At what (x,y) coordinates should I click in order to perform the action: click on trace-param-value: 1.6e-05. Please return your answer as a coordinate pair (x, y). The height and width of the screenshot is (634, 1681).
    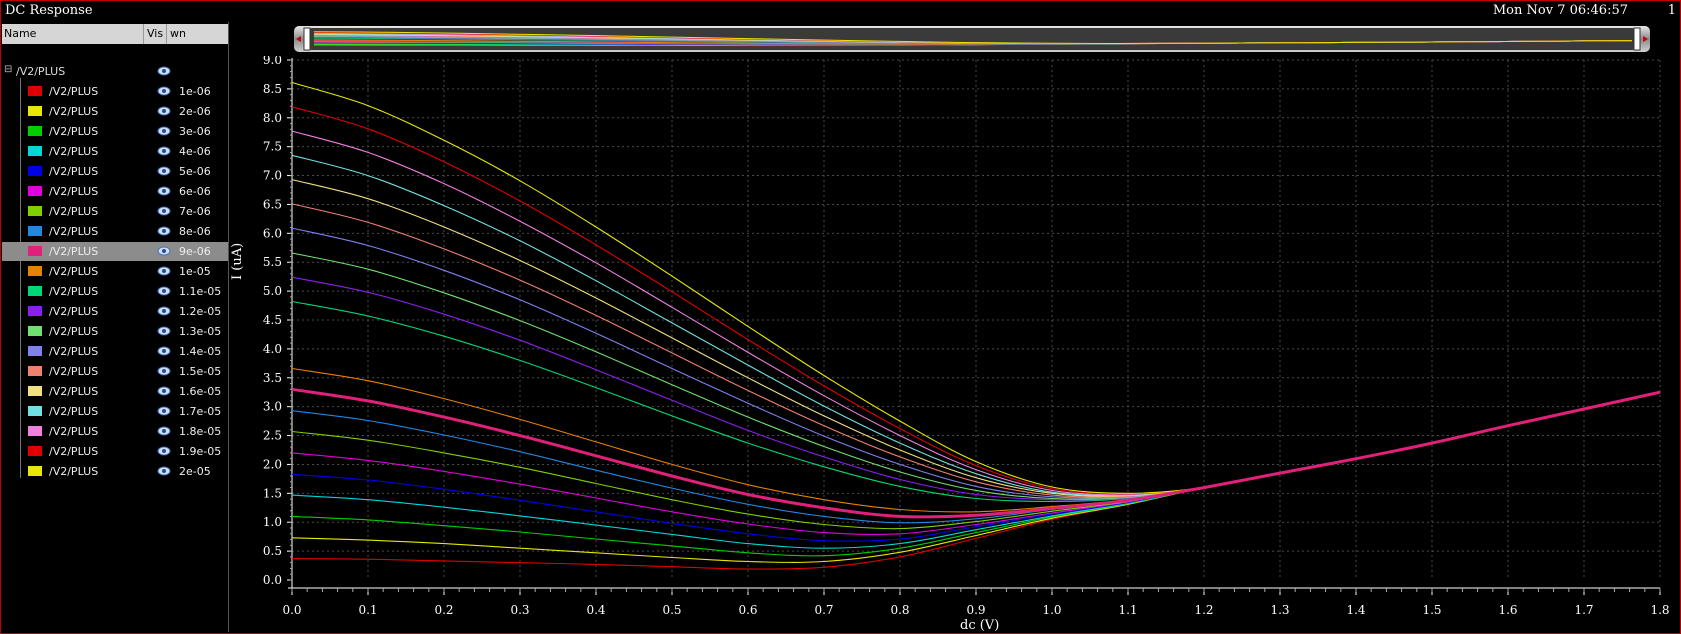
    Looking at the image, I should click on (200, 391).